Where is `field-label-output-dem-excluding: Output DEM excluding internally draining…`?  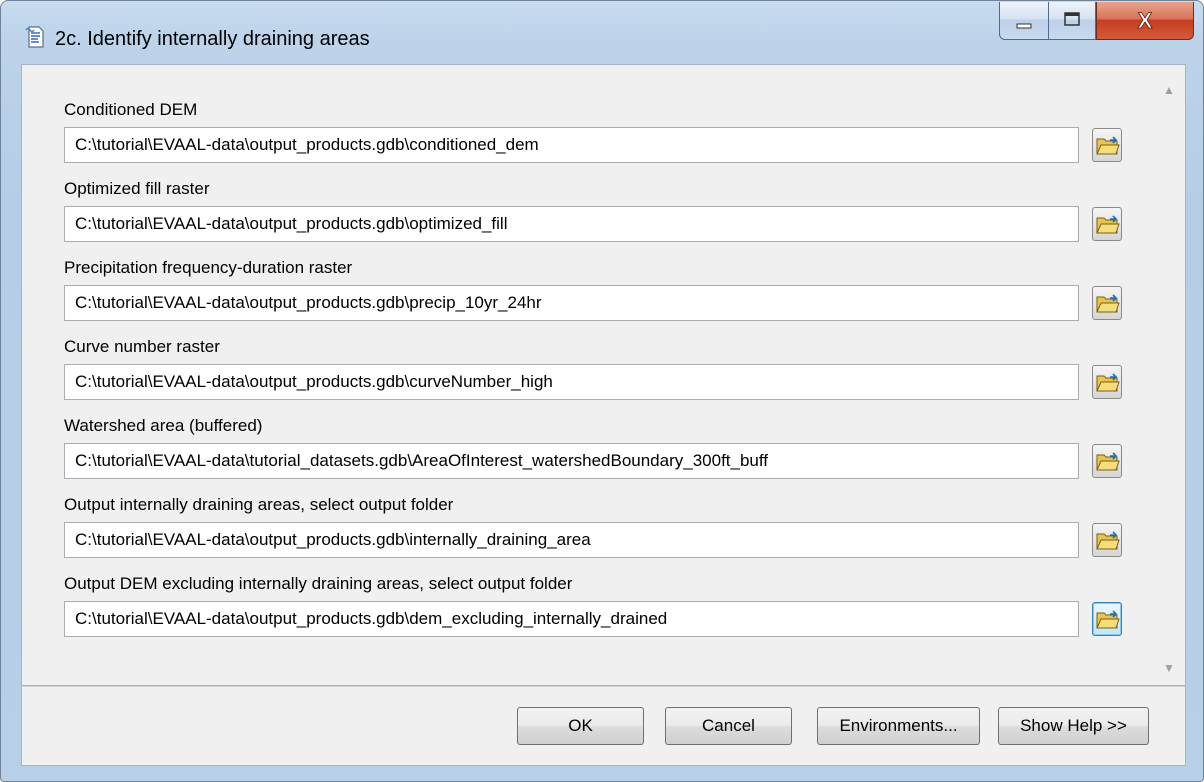 field-label-output-dem-excluding: Output DEM excluding internally draining… is located at coordinates (318, 583).